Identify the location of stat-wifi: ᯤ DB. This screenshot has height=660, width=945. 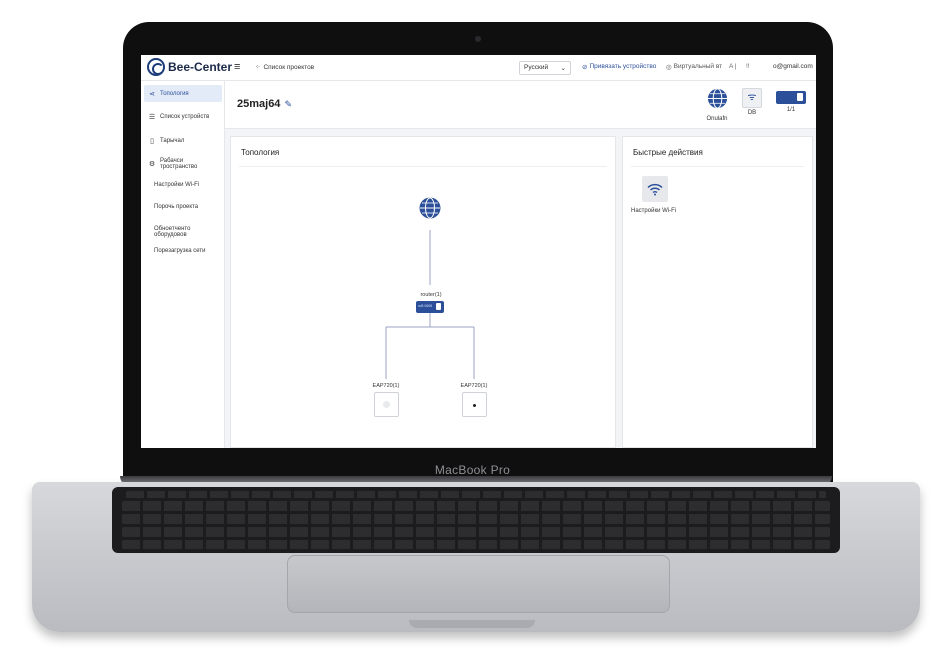
(752, 102).